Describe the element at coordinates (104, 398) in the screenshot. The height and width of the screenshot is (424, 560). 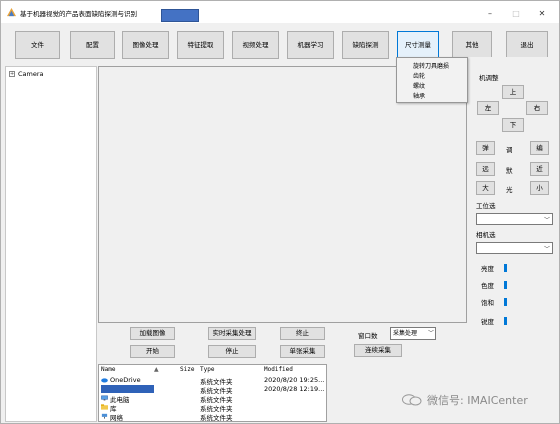
I see `computer-icon` at that location.